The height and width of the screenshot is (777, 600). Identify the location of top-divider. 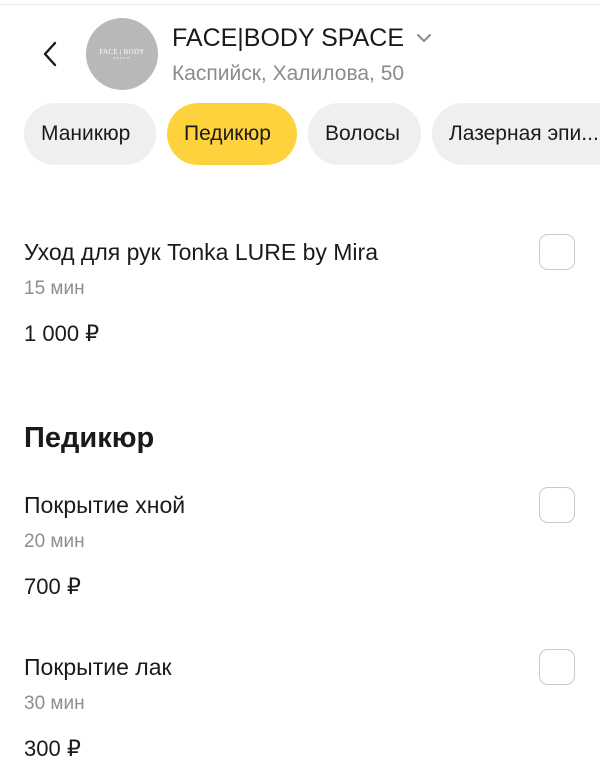
(300, 4).